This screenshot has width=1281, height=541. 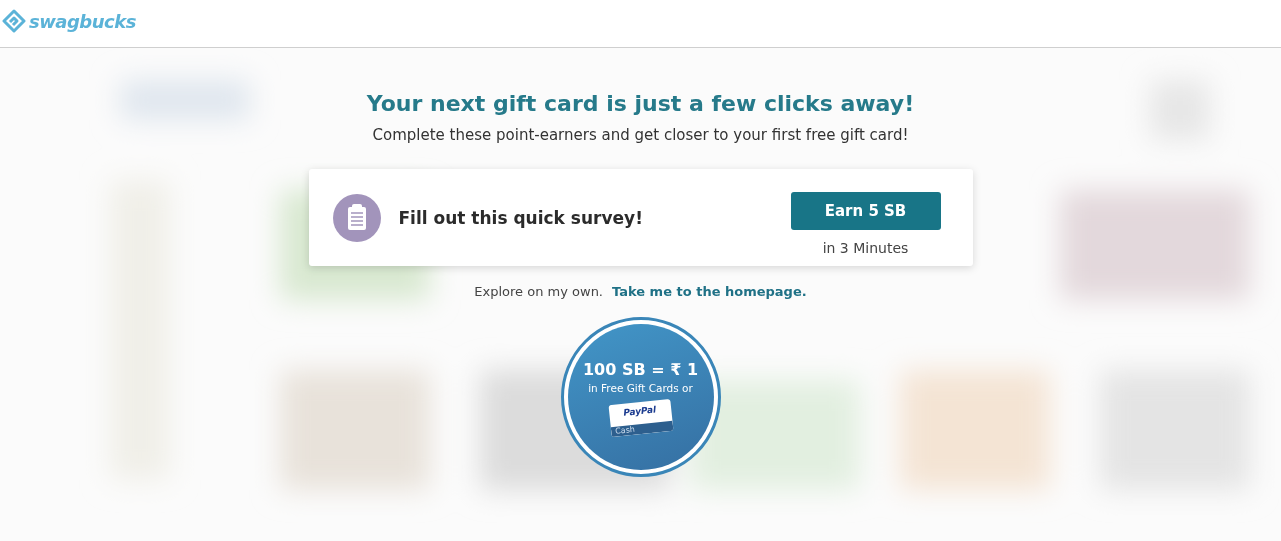 I want to click on homepage-link: Take me to the homepage., so click(x=709, y=291).